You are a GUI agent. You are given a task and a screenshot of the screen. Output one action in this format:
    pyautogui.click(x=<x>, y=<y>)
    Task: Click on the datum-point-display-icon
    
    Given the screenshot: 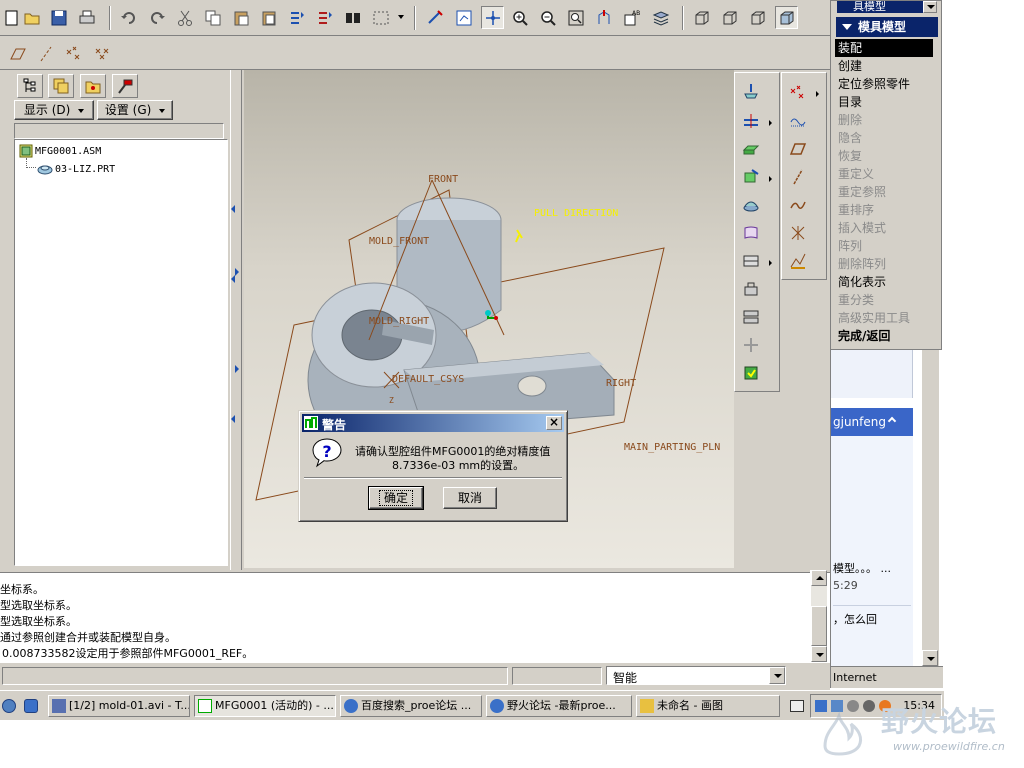 What is the action you would take?
    pyautogui.click(x=73, y=53)
    